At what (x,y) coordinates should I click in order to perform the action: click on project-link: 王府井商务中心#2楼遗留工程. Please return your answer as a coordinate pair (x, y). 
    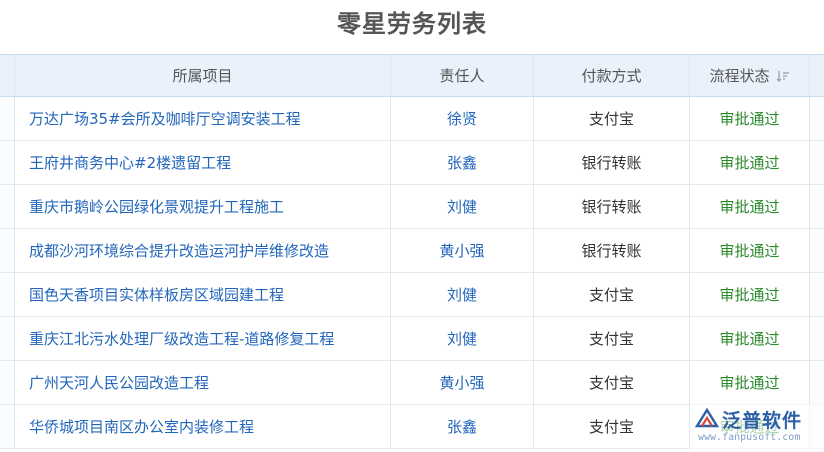
    Looking at the image, I should click on (203, 162).